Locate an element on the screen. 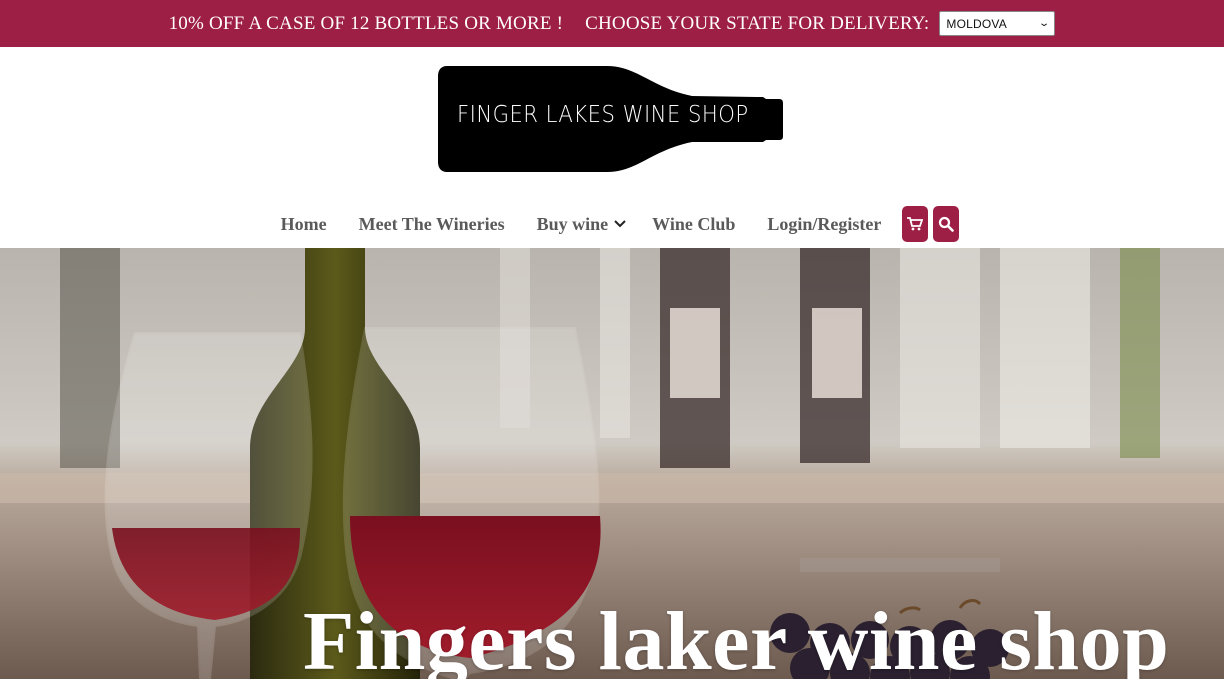 The image size is (1224, 679). nav-home-label: Home is located at coordinates (303, 223).